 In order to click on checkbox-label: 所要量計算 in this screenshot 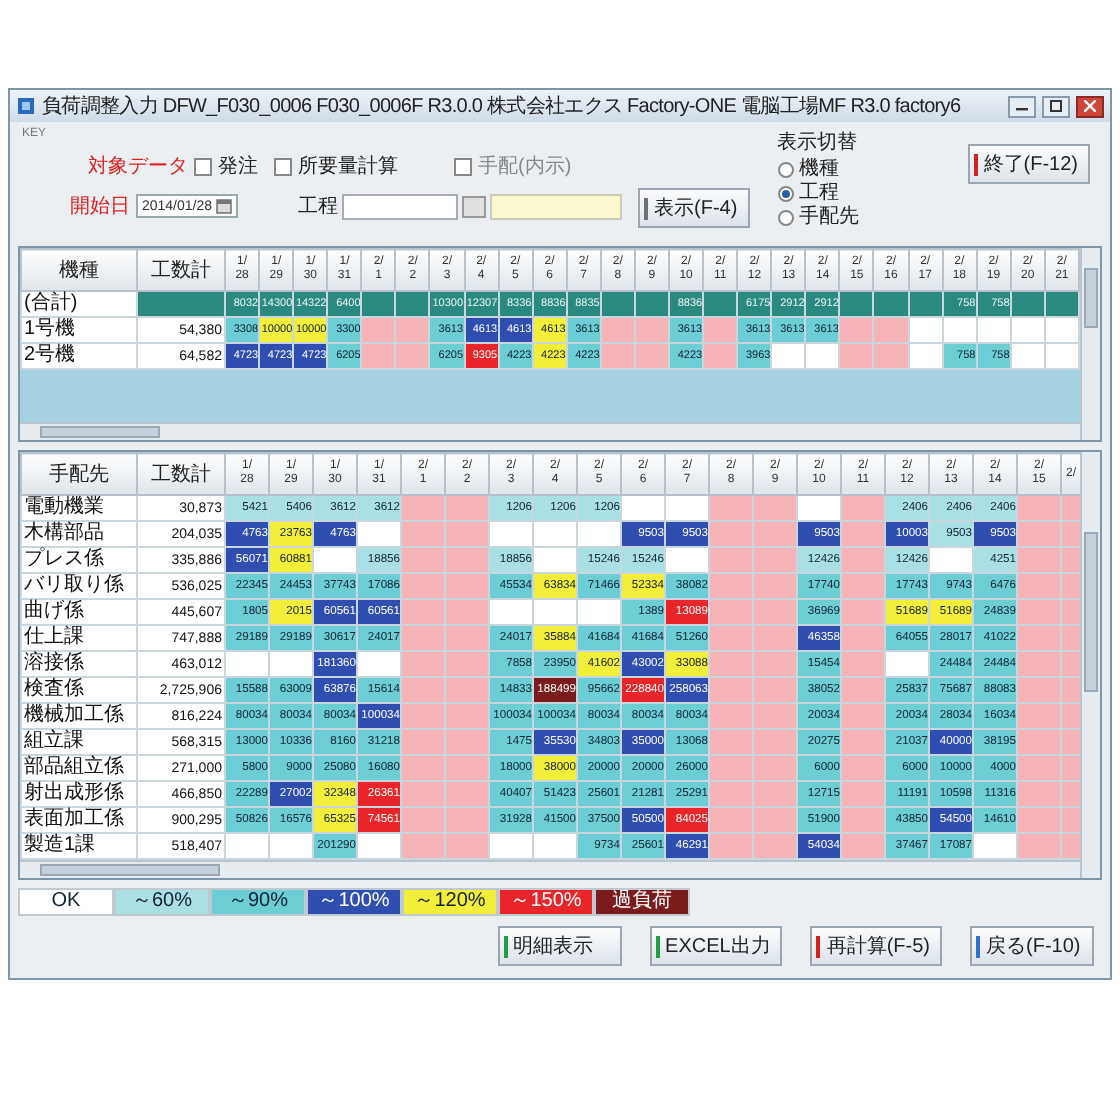, I will do `click(348, 166)`.